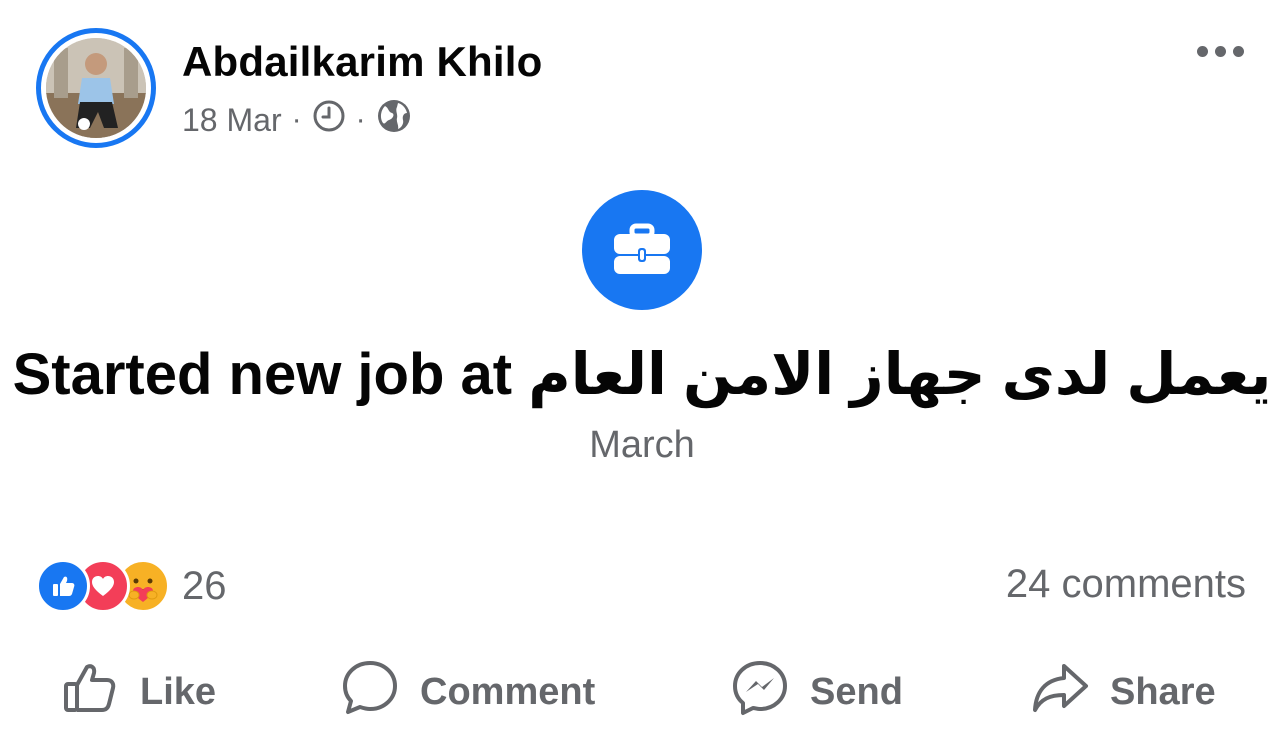  Describe the element at coordinates (63, 586) in the screenshot. I see `like-reaction-icon` at that location.